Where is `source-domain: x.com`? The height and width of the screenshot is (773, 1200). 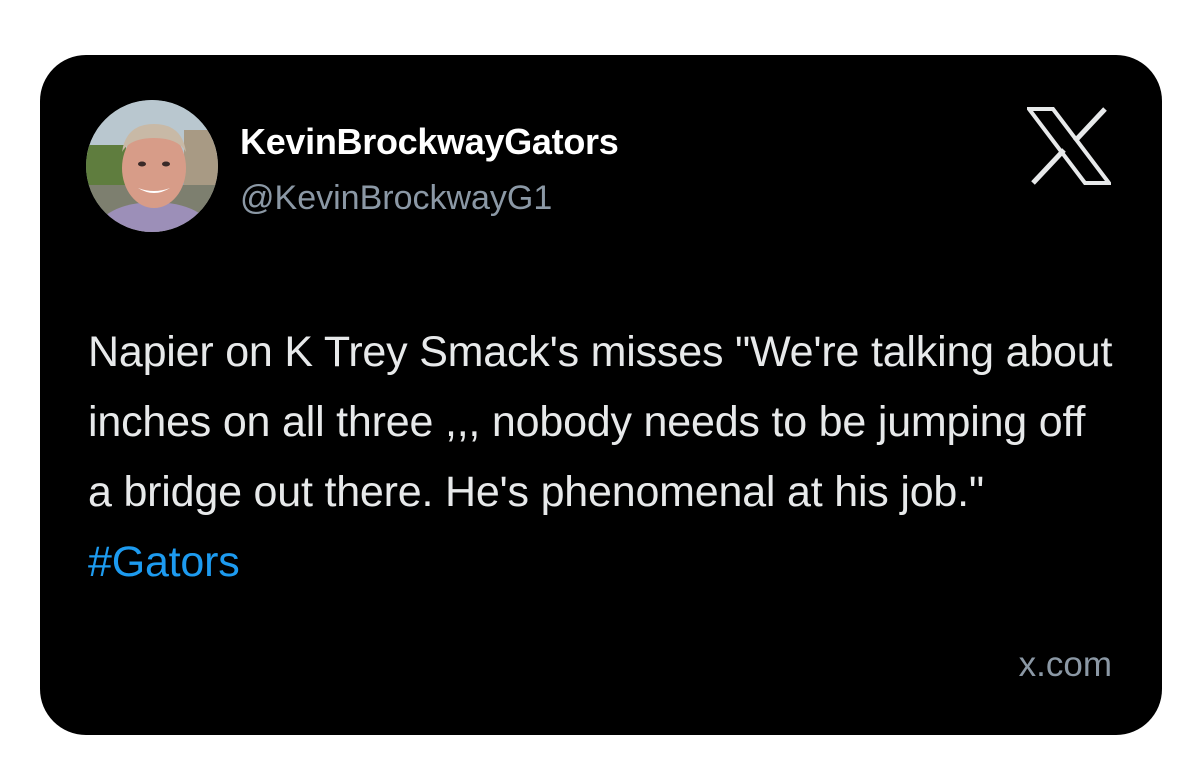 source-domain: x.com is located at coordinates (1065, 665).